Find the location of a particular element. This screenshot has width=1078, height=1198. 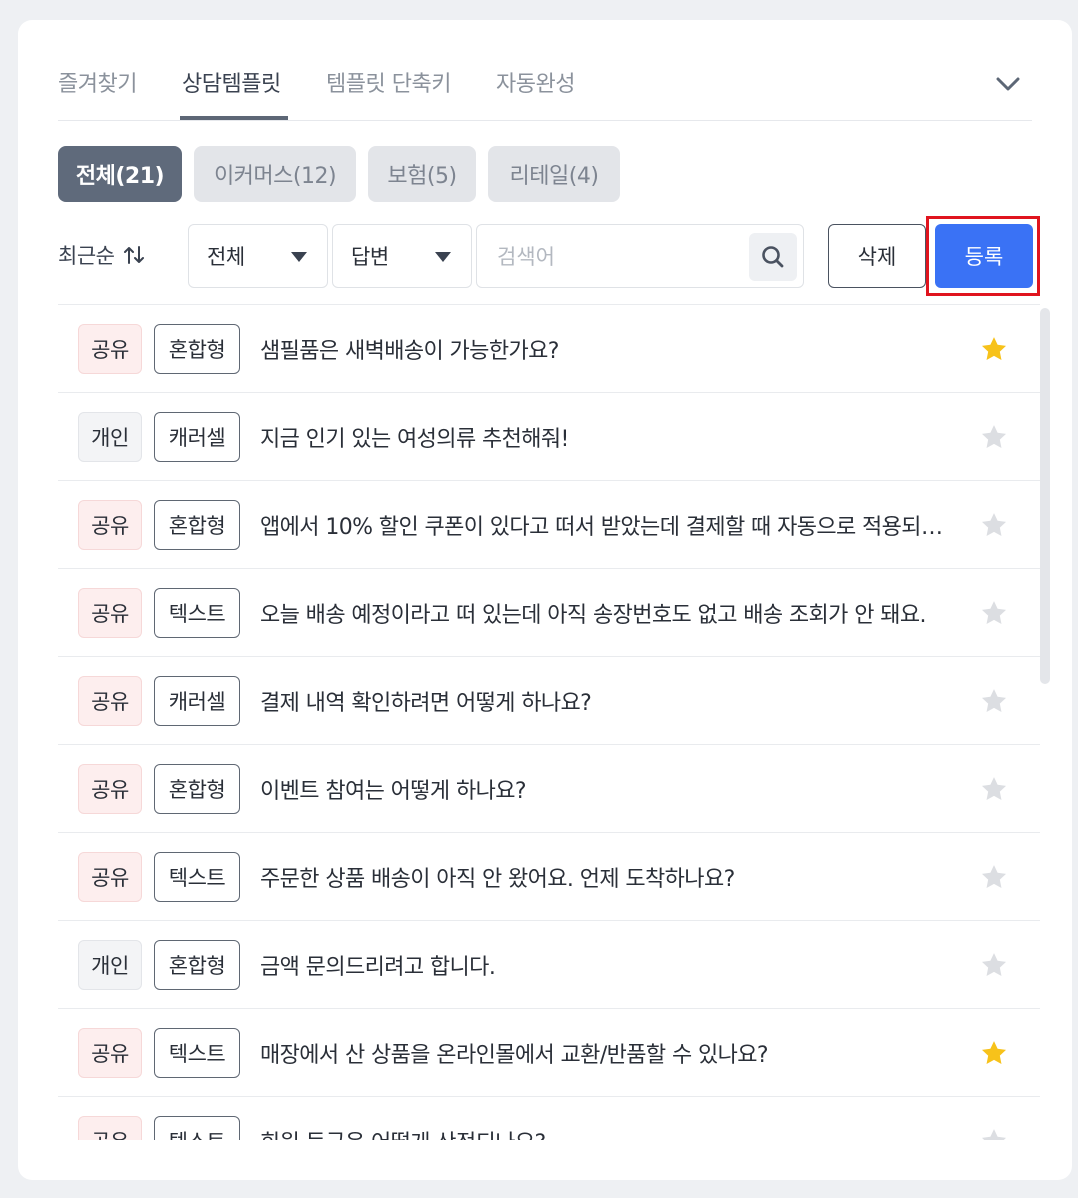

template-row: 개인 혼합형 금액 문의드리려고 합니다. is located at coordinates (549, 965).